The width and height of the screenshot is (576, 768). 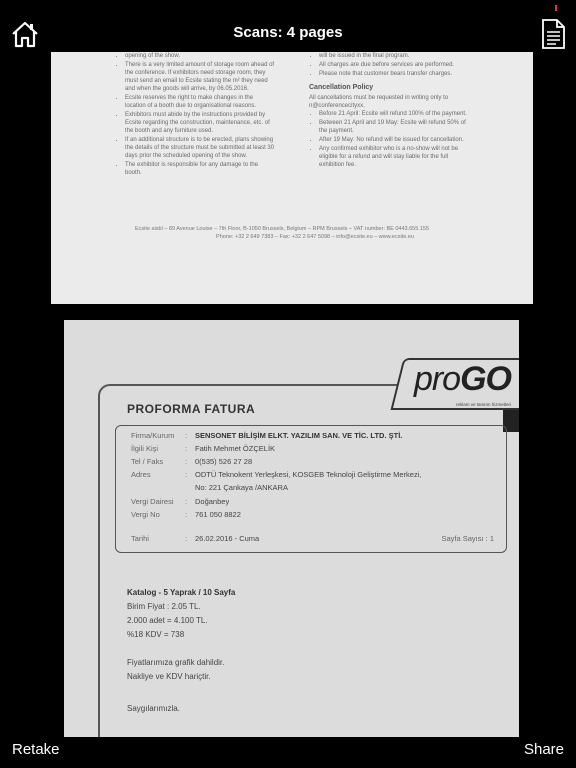 I want to click on page-count: Sayfa Sayısı : 1, so click(x=467, y=538).